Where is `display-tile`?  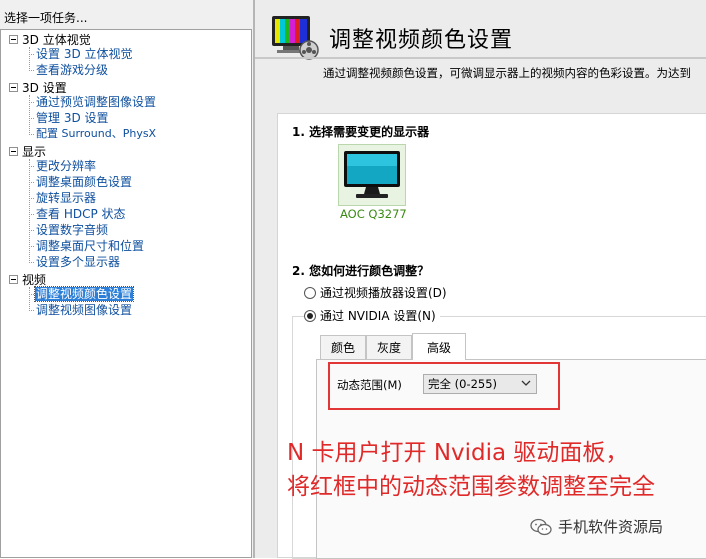 display-tile is located at coordinates (372, 175).